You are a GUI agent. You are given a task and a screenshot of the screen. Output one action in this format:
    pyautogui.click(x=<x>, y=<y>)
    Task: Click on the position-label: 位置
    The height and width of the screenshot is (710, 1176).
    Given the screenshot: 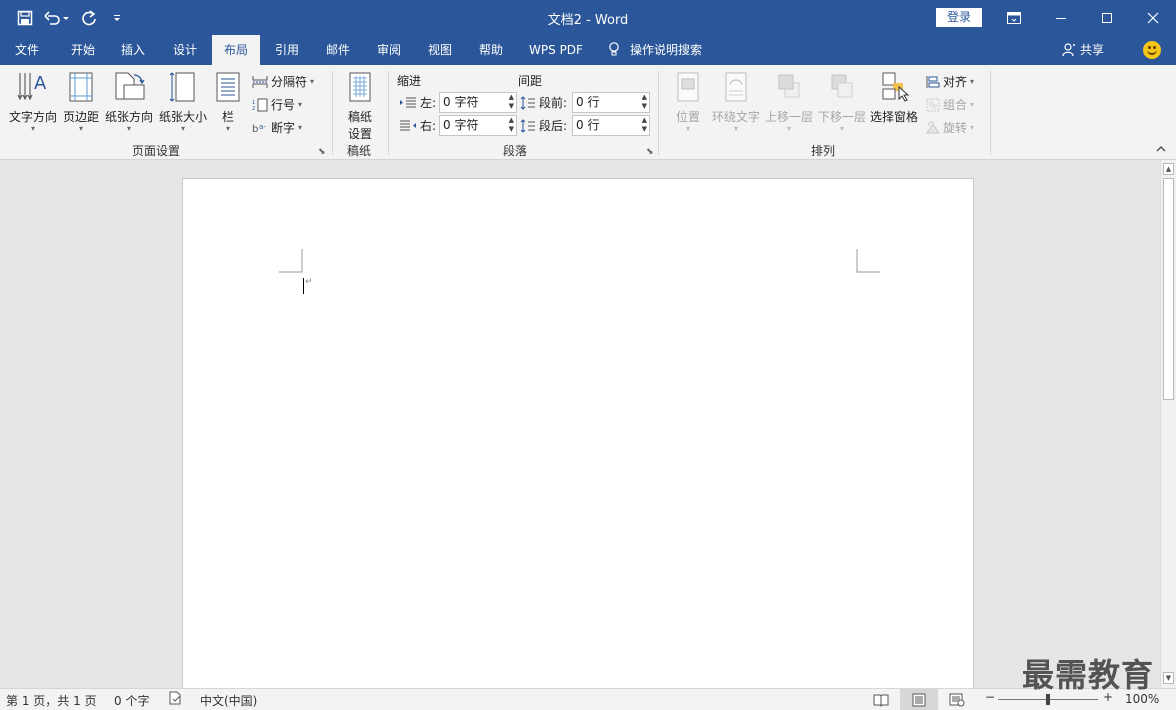 What is the action you would take?
    pyautogui.click(x=687, y=117)
    